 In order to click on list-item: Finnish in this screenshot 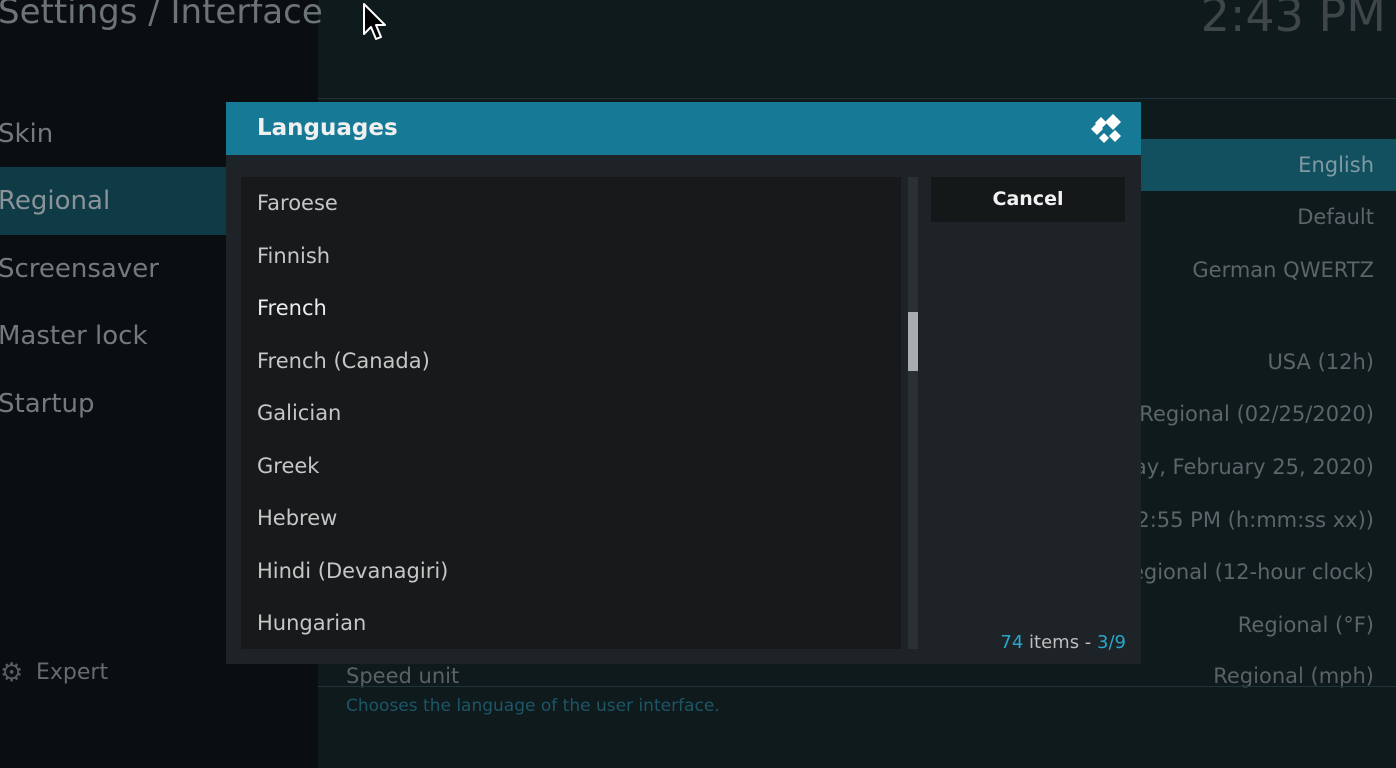, I will do `click(571, 256)`.